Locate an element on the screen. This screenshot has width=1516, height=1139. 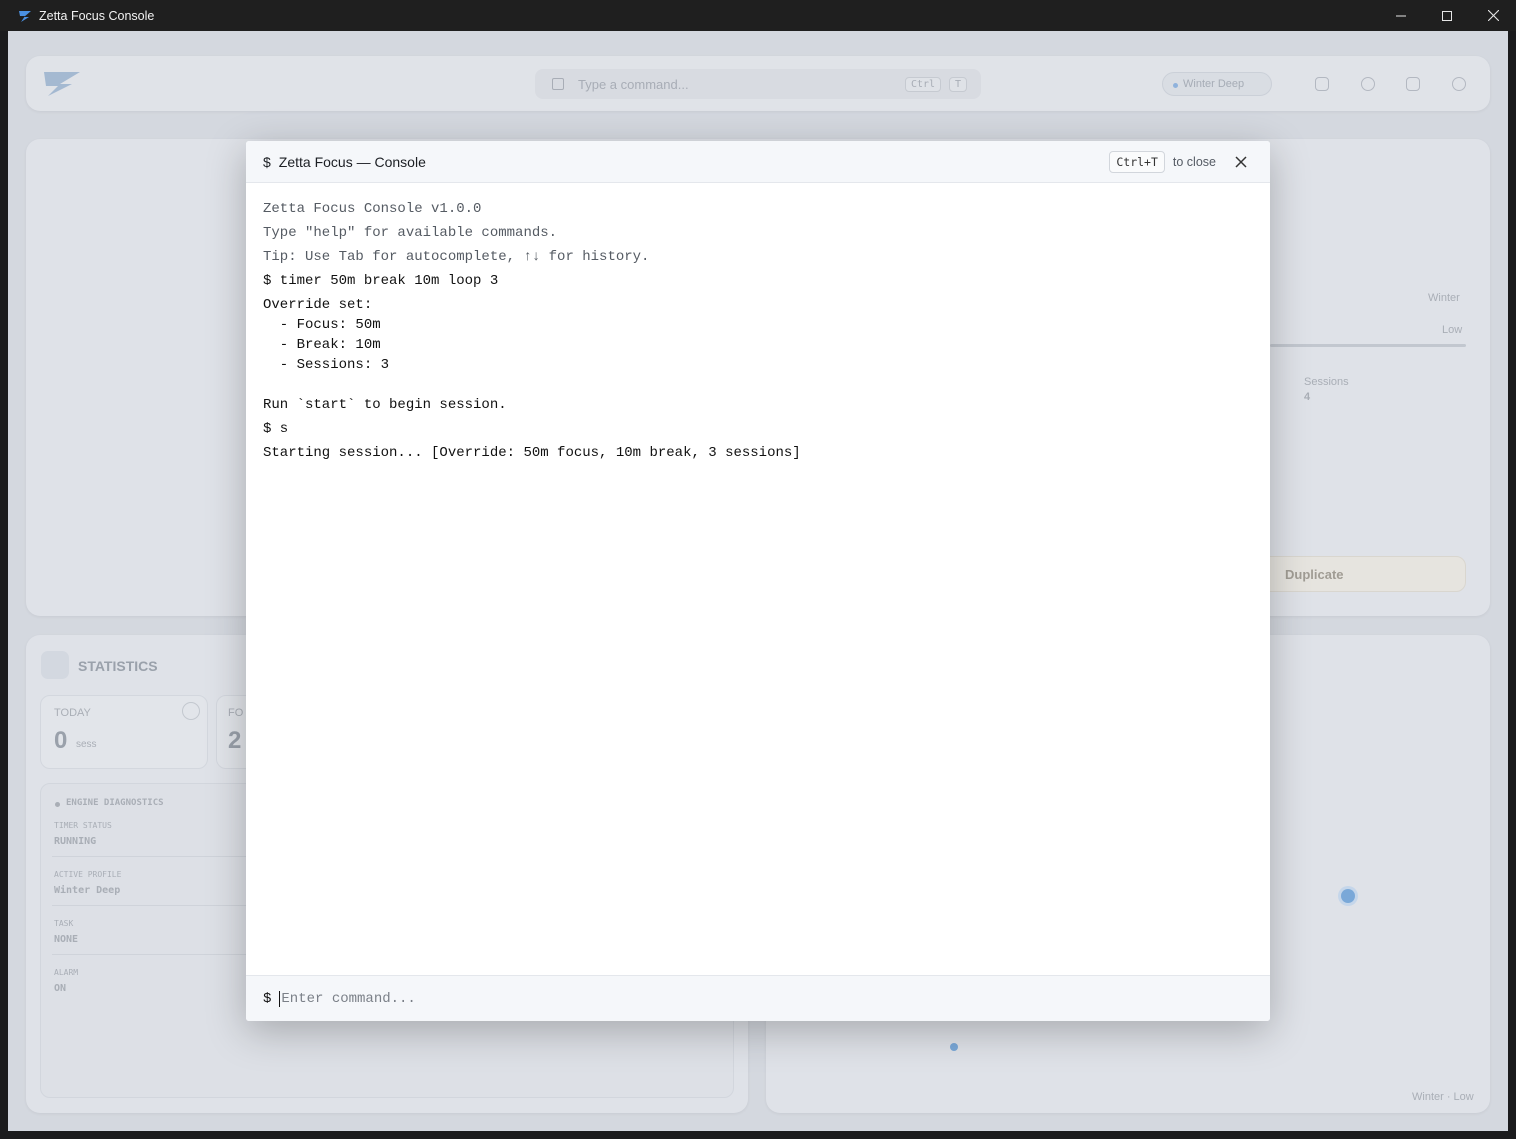
console-title: $ Zetta Focus — Console is located at coordinates (344, 162).